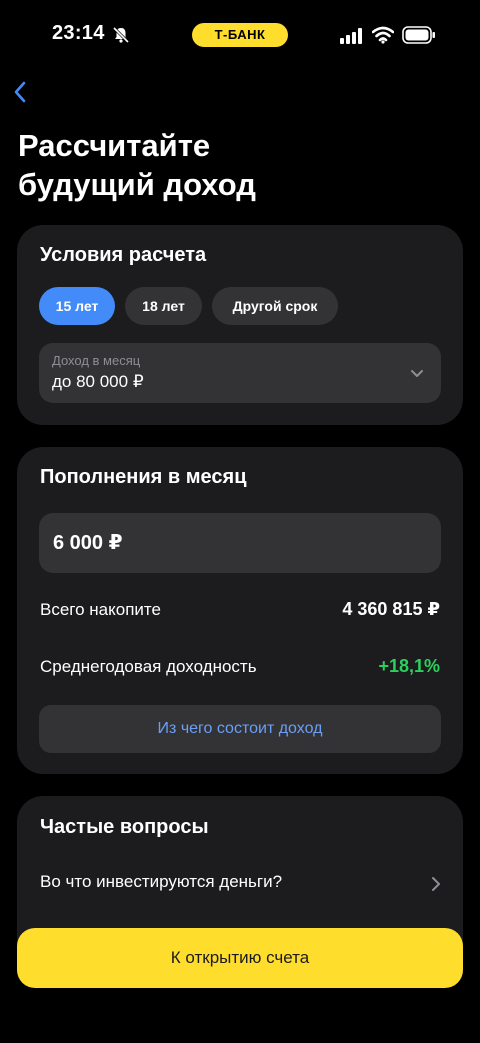  What do you see at coordinates (123, 255) in the screenshot?
I see `conditions-title: Условия расчета` at bounding box center [123, 255].